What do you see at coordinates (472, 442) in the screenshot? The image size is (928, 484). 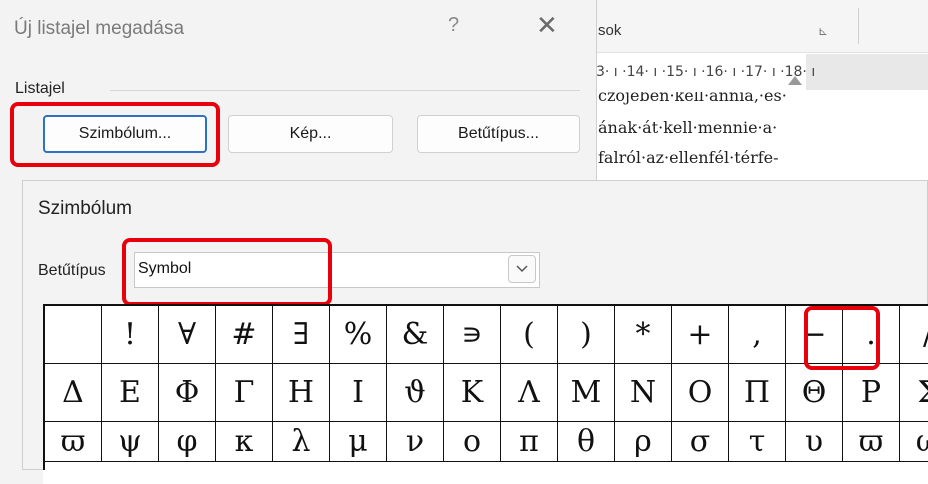 I see `symbol-cell: ο` at bounding box center [472, 442].